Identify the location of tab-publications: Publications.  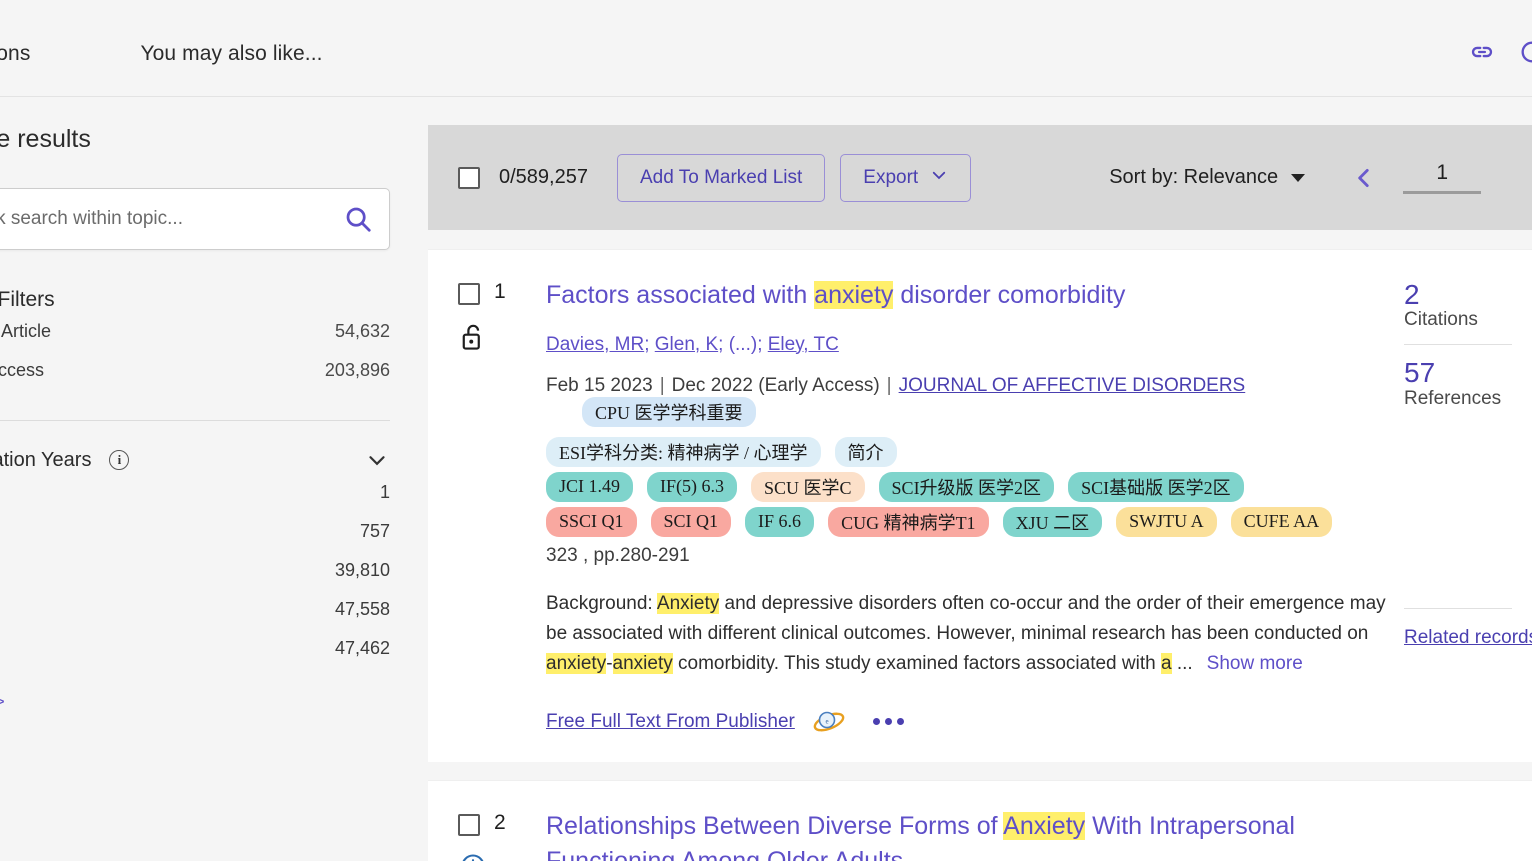
(15, 54).